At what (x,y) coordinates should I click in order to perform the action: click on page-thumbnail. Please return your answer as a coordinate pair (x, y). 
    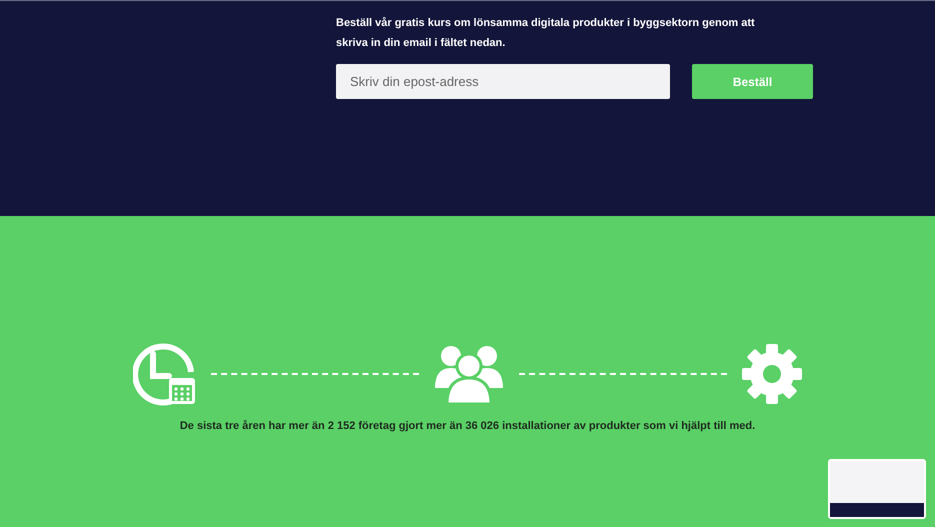
    Looking at the image, I should click on (877, 489).